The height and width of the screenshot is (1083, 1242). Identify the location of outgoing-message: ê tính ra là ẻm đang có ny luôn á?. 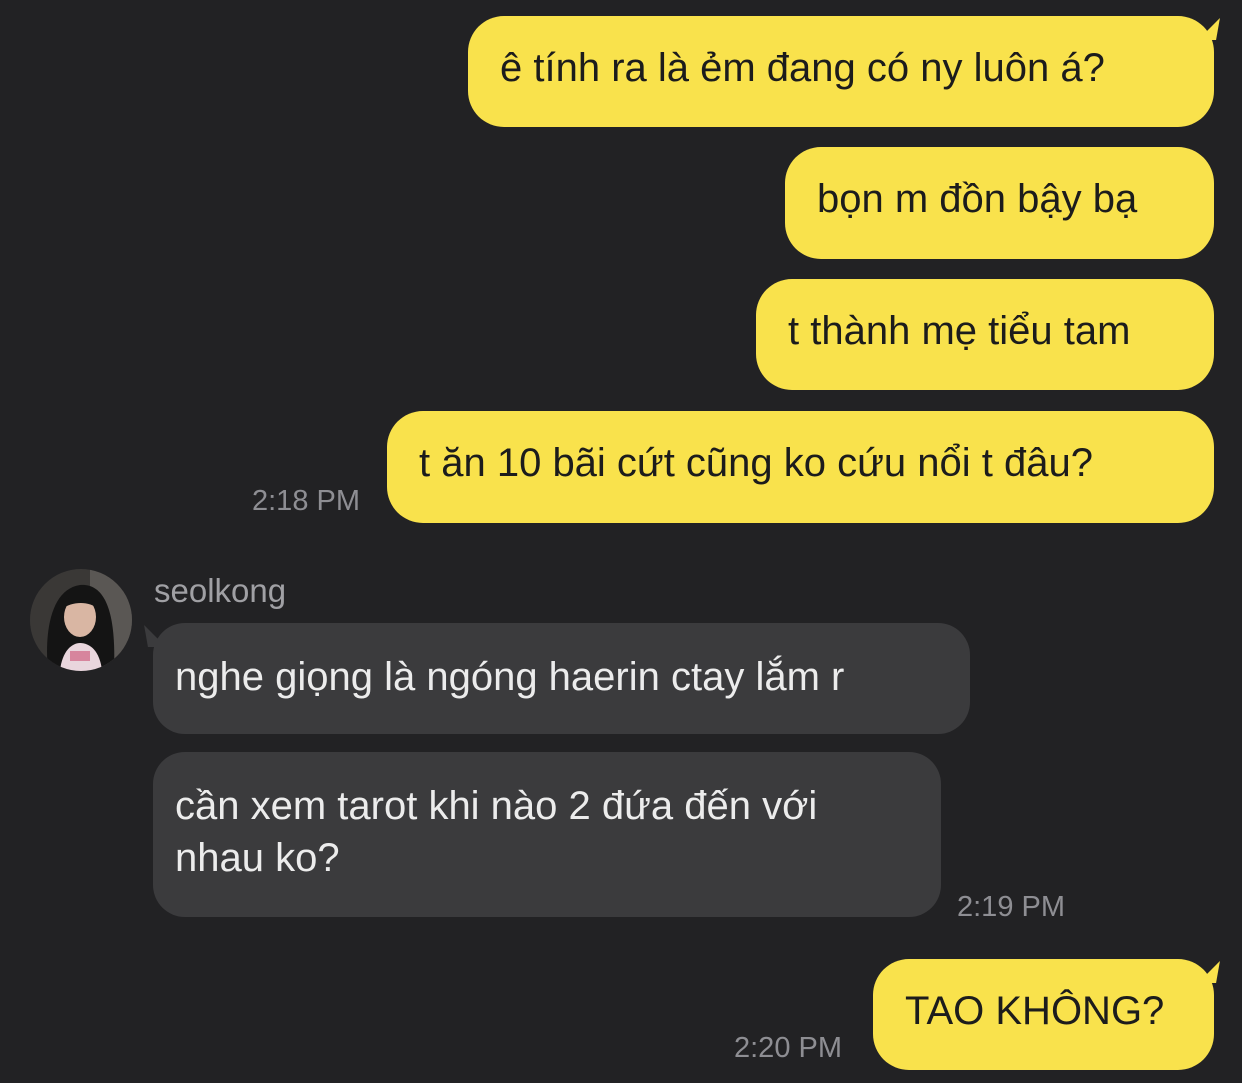
(841, 71).